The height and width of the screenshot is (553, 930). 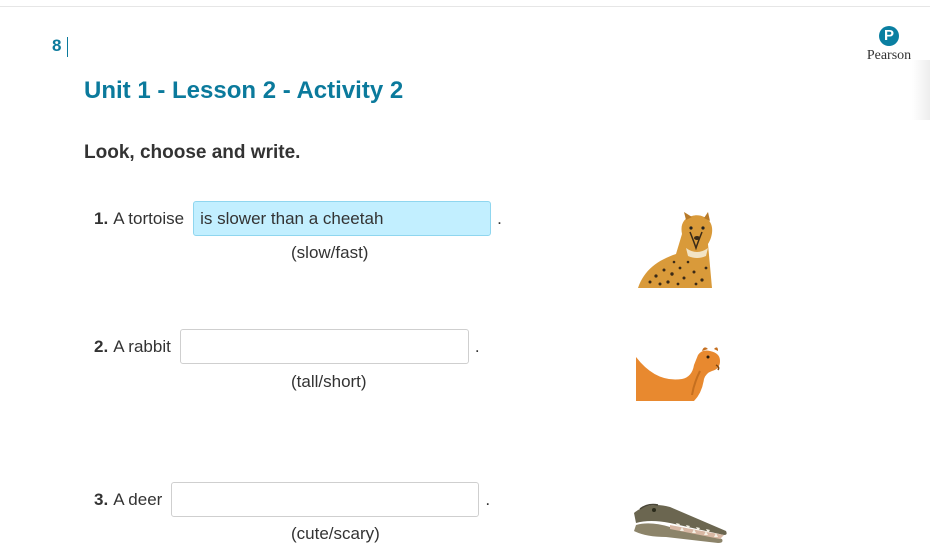 What do you see at coordinates (101, 218) in the screenshot?
I see `question-number: 1.` at bounding box center [101, 218].